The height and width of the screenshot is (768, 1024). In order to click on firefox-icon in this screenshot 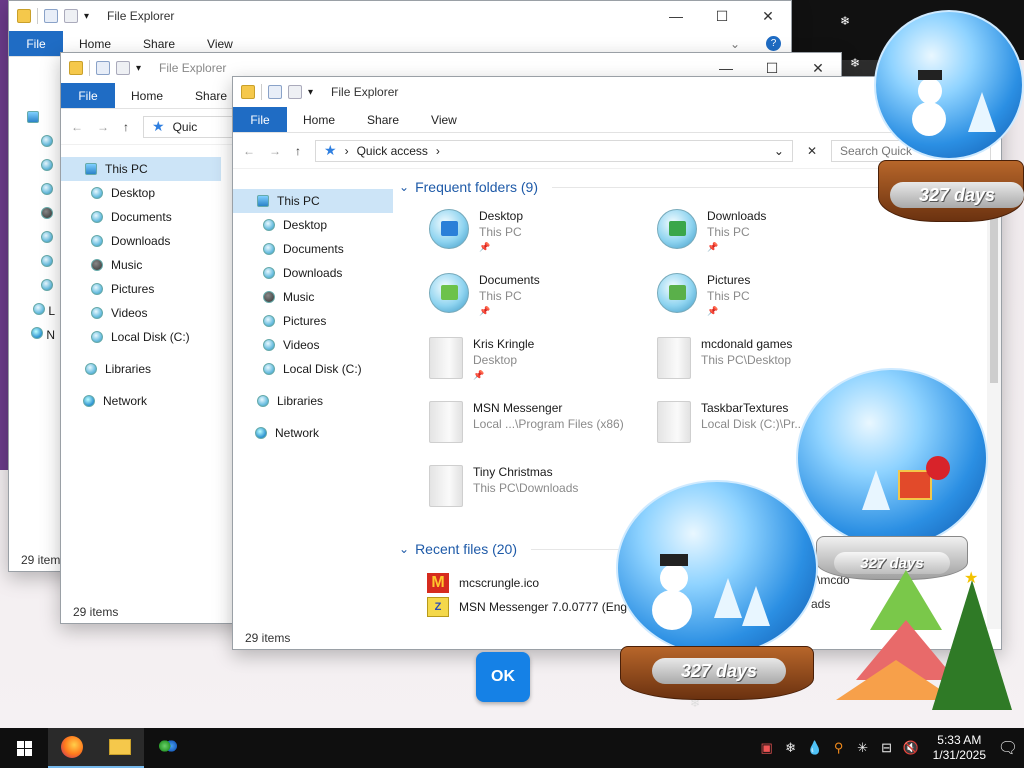, I will do `click(72, 747)`.